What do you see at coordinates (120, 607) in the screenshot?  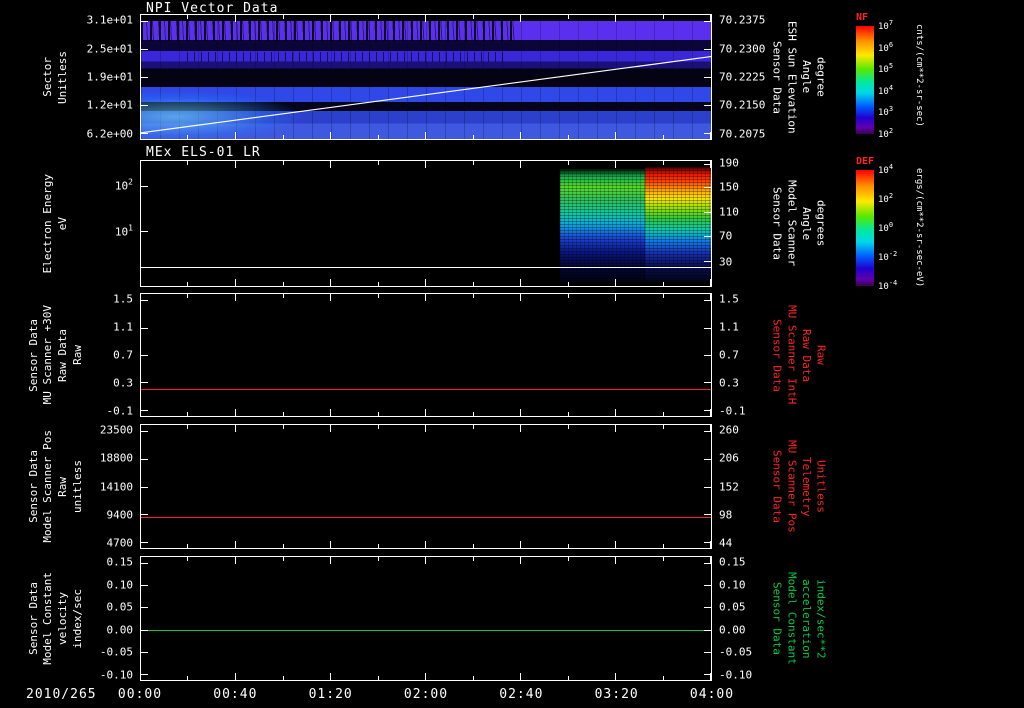 I see `y-tick-label: 0.05` at bounding box center [120, 607].